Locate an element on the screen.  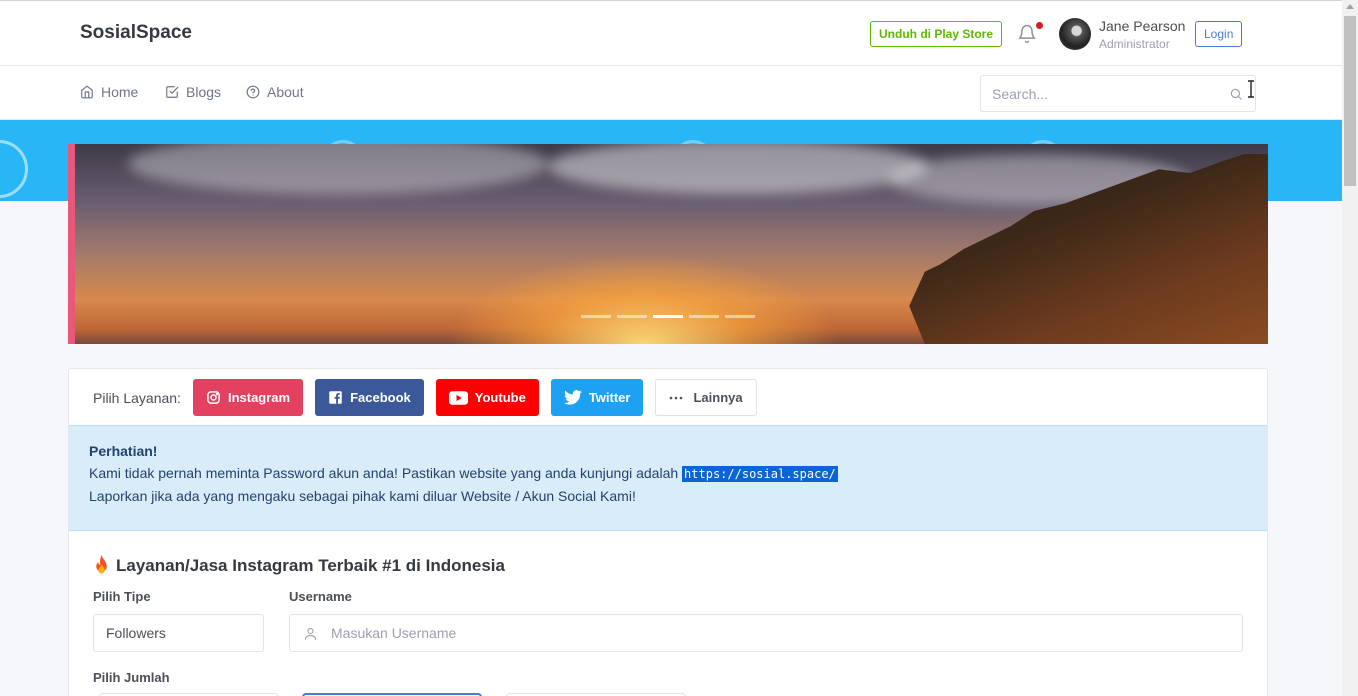
instagram-icon is located at coordinates (213, 397).